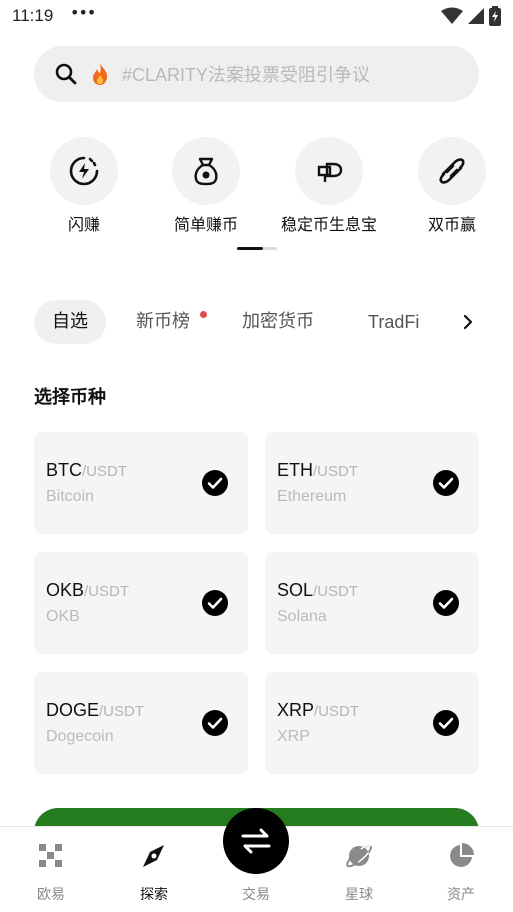  What do you see at coordinates (451, 224) in the screenshot?
I see `quick-entry-label: 双币赢` at bounding box center [451, 224].